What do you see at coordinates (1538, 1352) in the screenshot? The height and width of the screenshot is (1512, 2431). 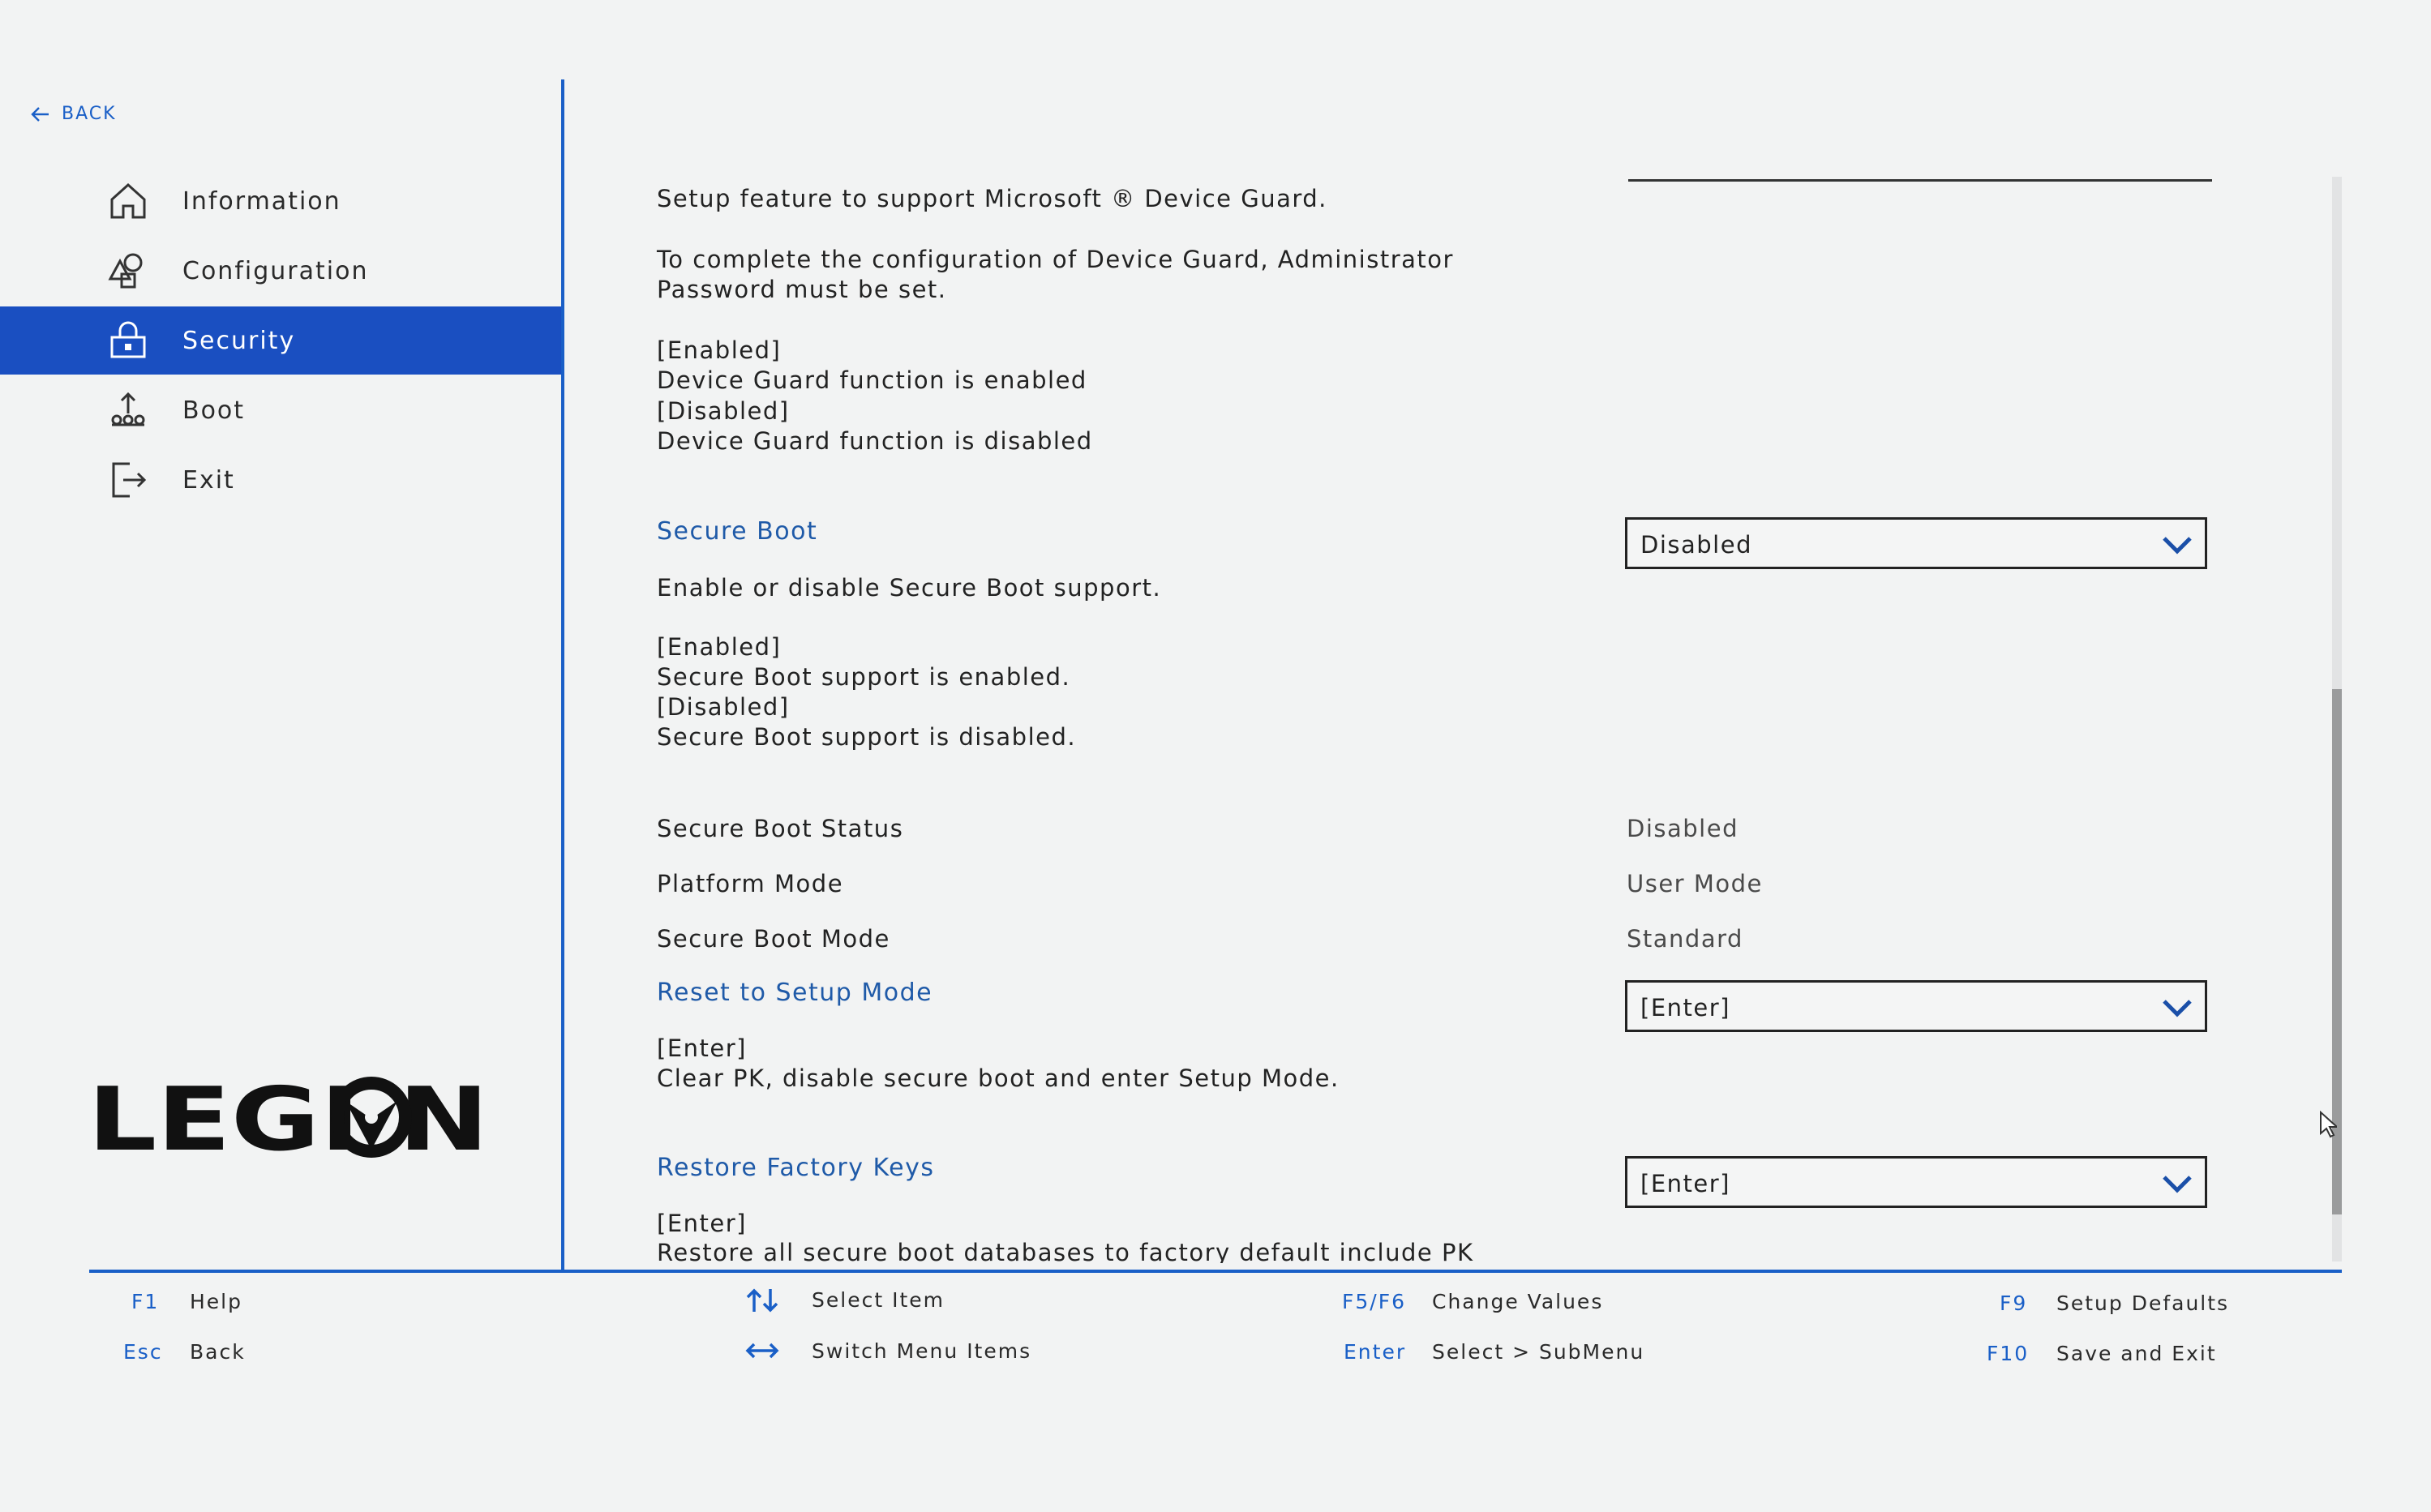 I see `enter-desc: Select > SubMenu` at bounding box center [1538, 1352].